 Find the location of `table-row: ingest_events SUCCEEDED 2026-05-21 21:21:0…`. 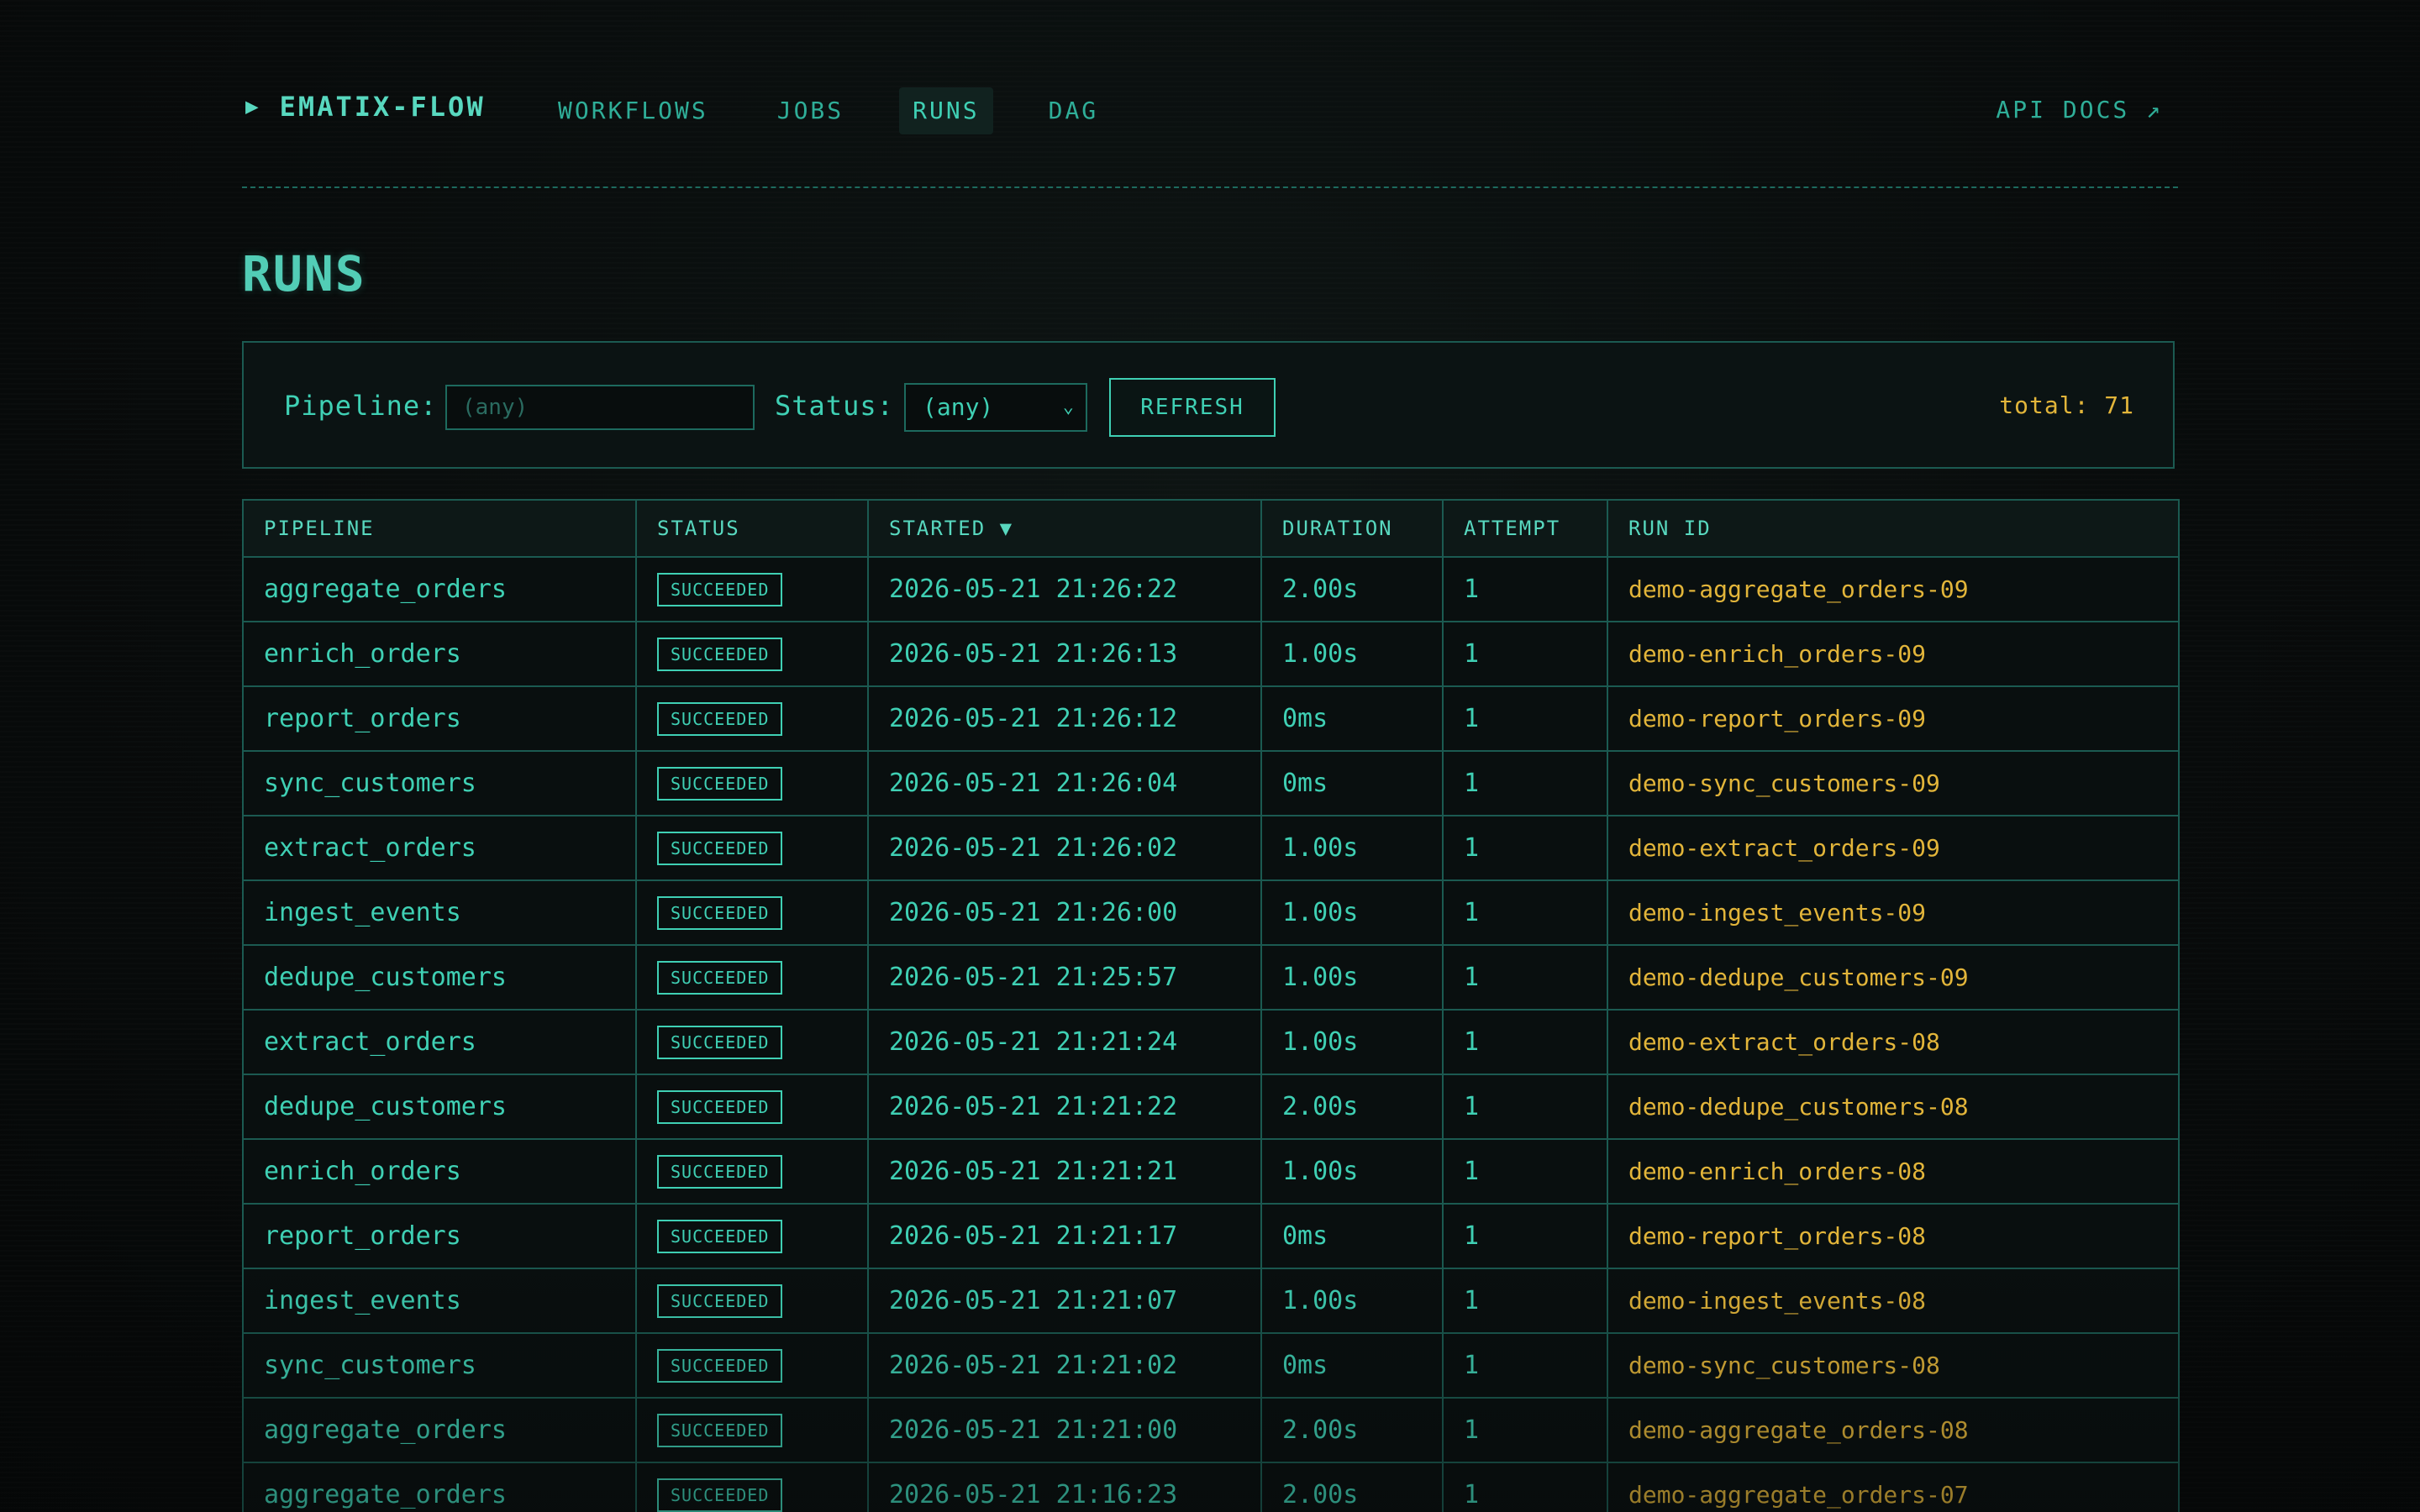

table-row: ingest_events SUCCEEDED 2026-05-21 21:21:0… is located at coordinates (1211, 1301).